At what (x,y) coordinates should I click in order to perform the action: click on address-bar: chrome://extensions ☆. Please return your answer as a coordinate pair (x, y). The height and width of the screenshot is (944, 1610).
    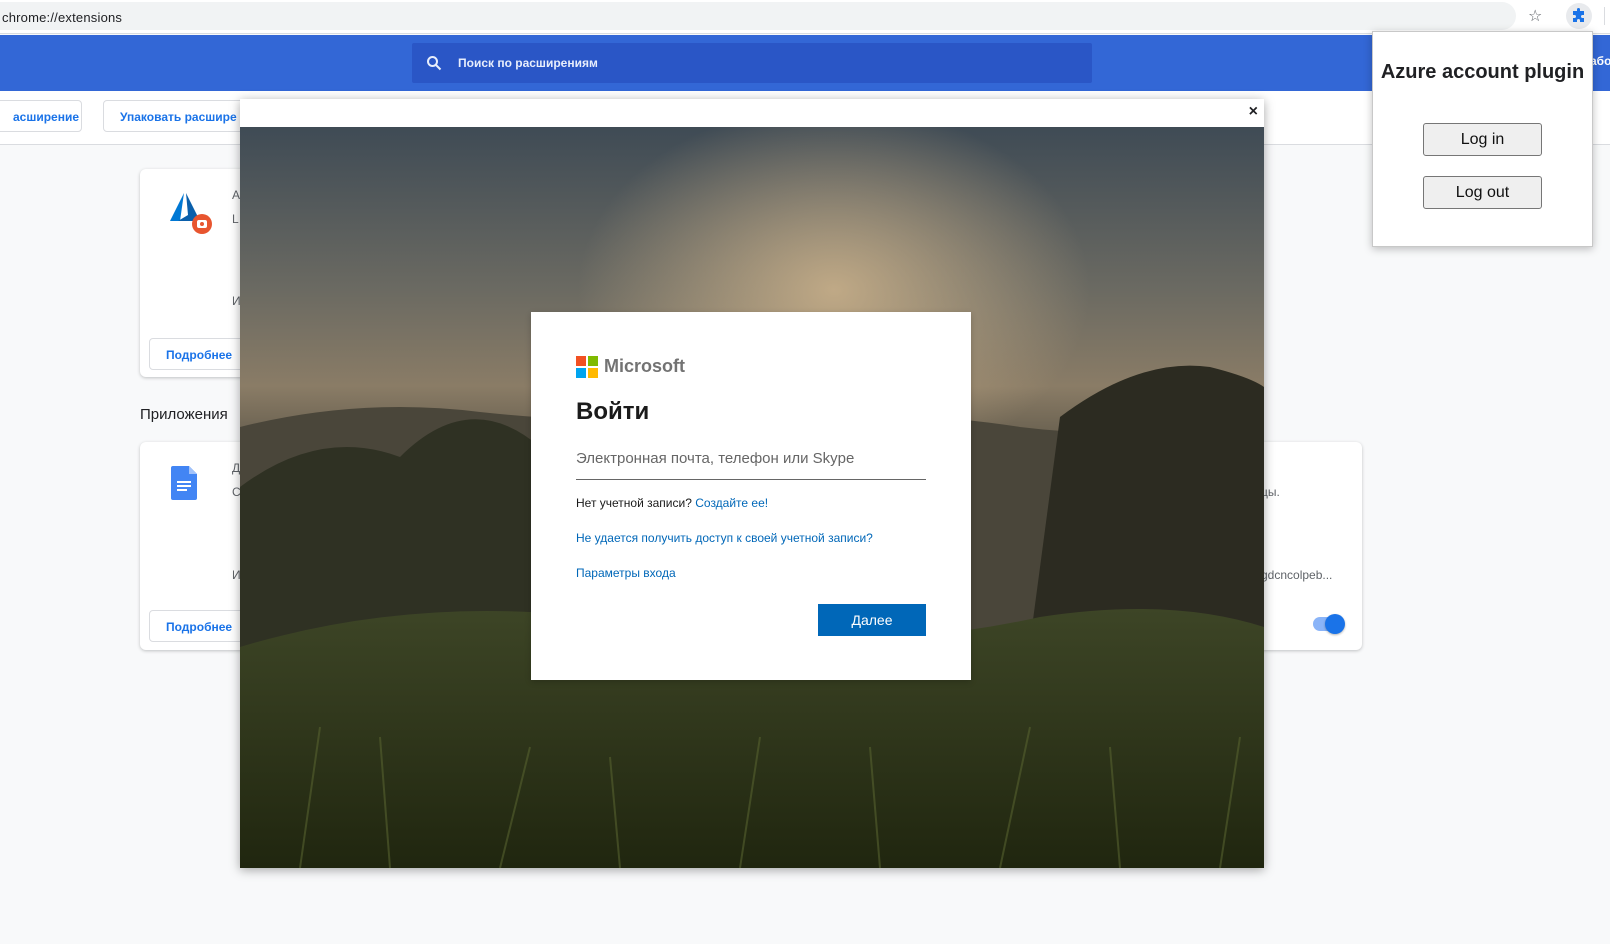
    Looking at the image, I should click on (805, 17).